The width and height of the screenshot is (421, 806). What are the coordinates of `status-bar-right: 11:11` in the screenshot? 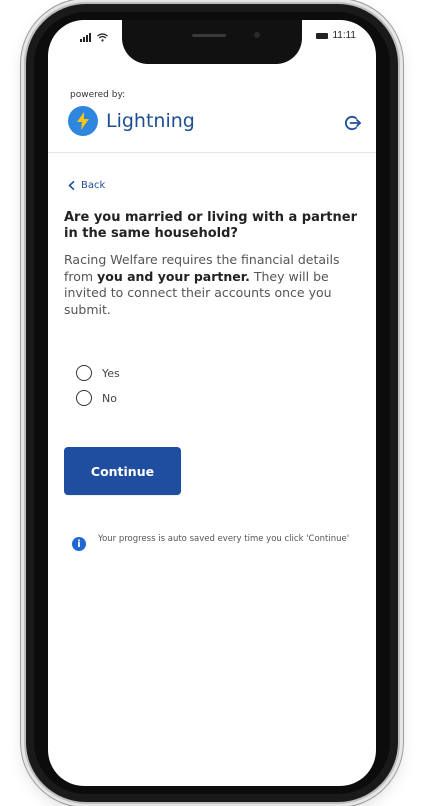 It's located at (336, 35).